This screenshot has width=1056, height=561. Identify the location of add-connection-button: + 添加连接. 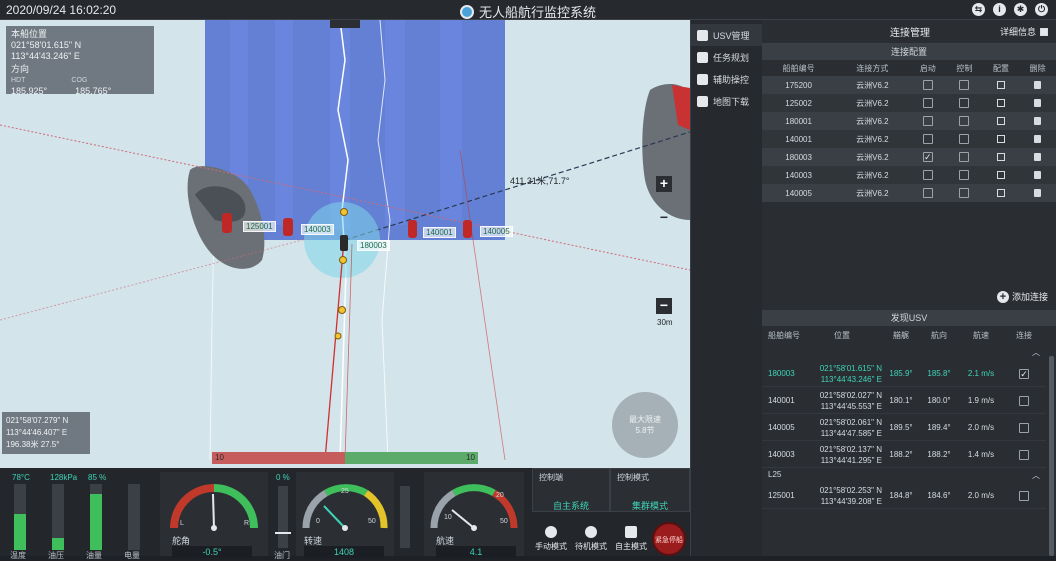
(1022, 296).